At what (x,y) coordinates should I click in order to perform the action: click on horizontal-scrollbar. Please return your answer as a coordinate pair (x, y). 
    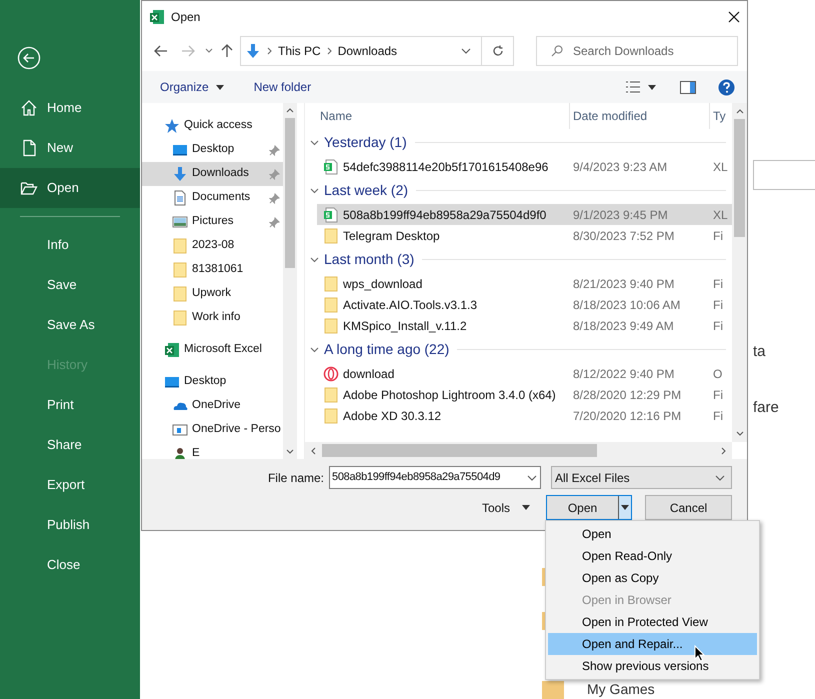
    Looking at the image, I should click on (518, 450).